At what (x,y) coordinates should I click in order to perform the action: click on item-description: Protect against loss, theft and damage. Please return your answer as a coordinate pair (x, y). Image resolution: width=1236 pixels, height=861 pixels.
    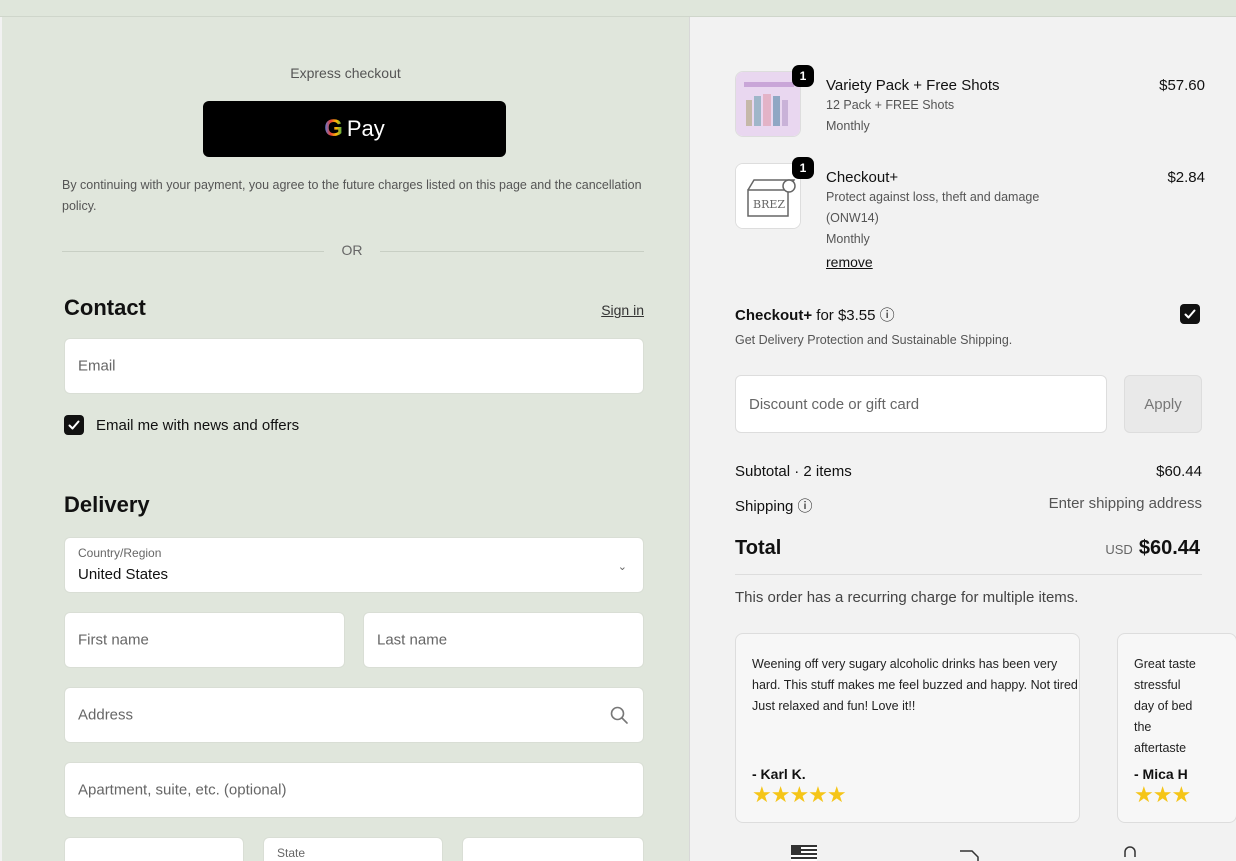
    Looking at the image, I should click on (933, 197).